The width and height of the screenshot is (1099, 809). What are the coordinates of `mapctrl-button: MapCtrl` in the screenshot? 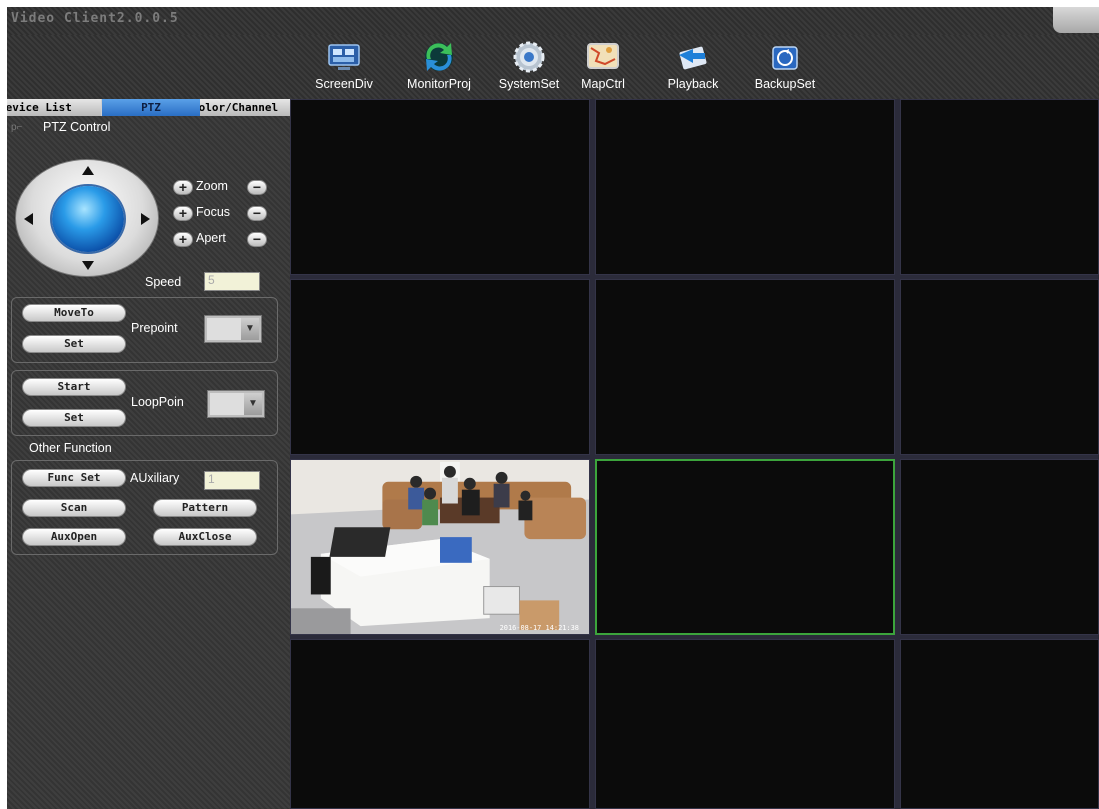 It's located at (603, 68).